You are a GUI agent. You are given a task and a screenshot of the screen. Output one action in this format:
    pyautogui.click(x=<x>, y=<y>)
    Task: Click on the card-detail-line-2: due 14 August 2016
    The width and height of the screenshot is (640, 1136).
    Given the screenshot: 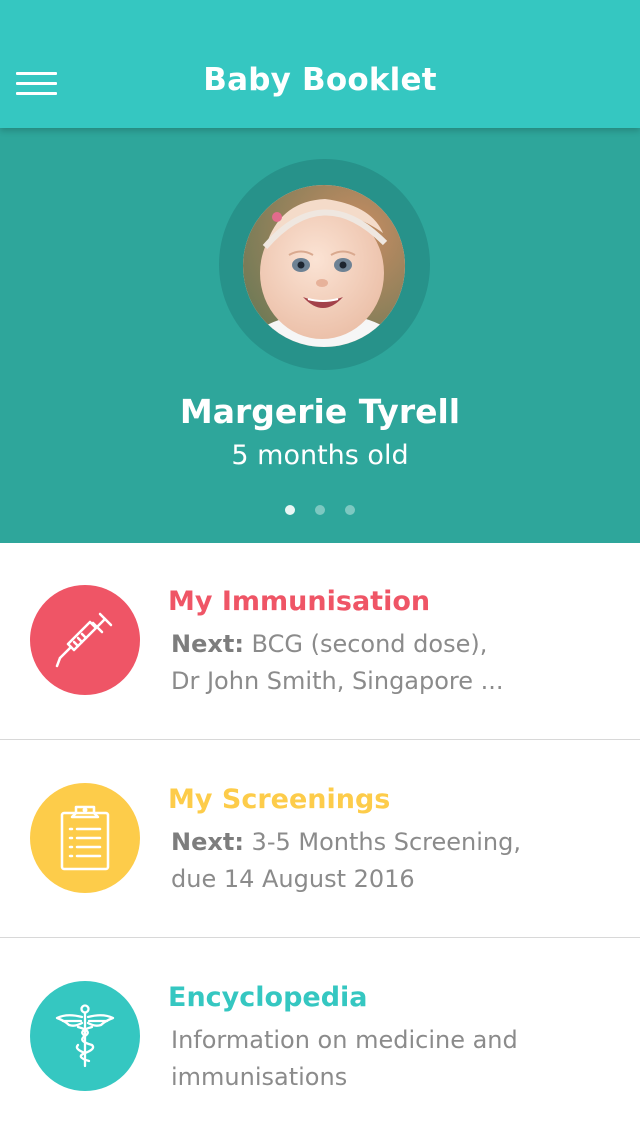 What is the action you would take?
    pyautogui.click(x=293, y=879)
    